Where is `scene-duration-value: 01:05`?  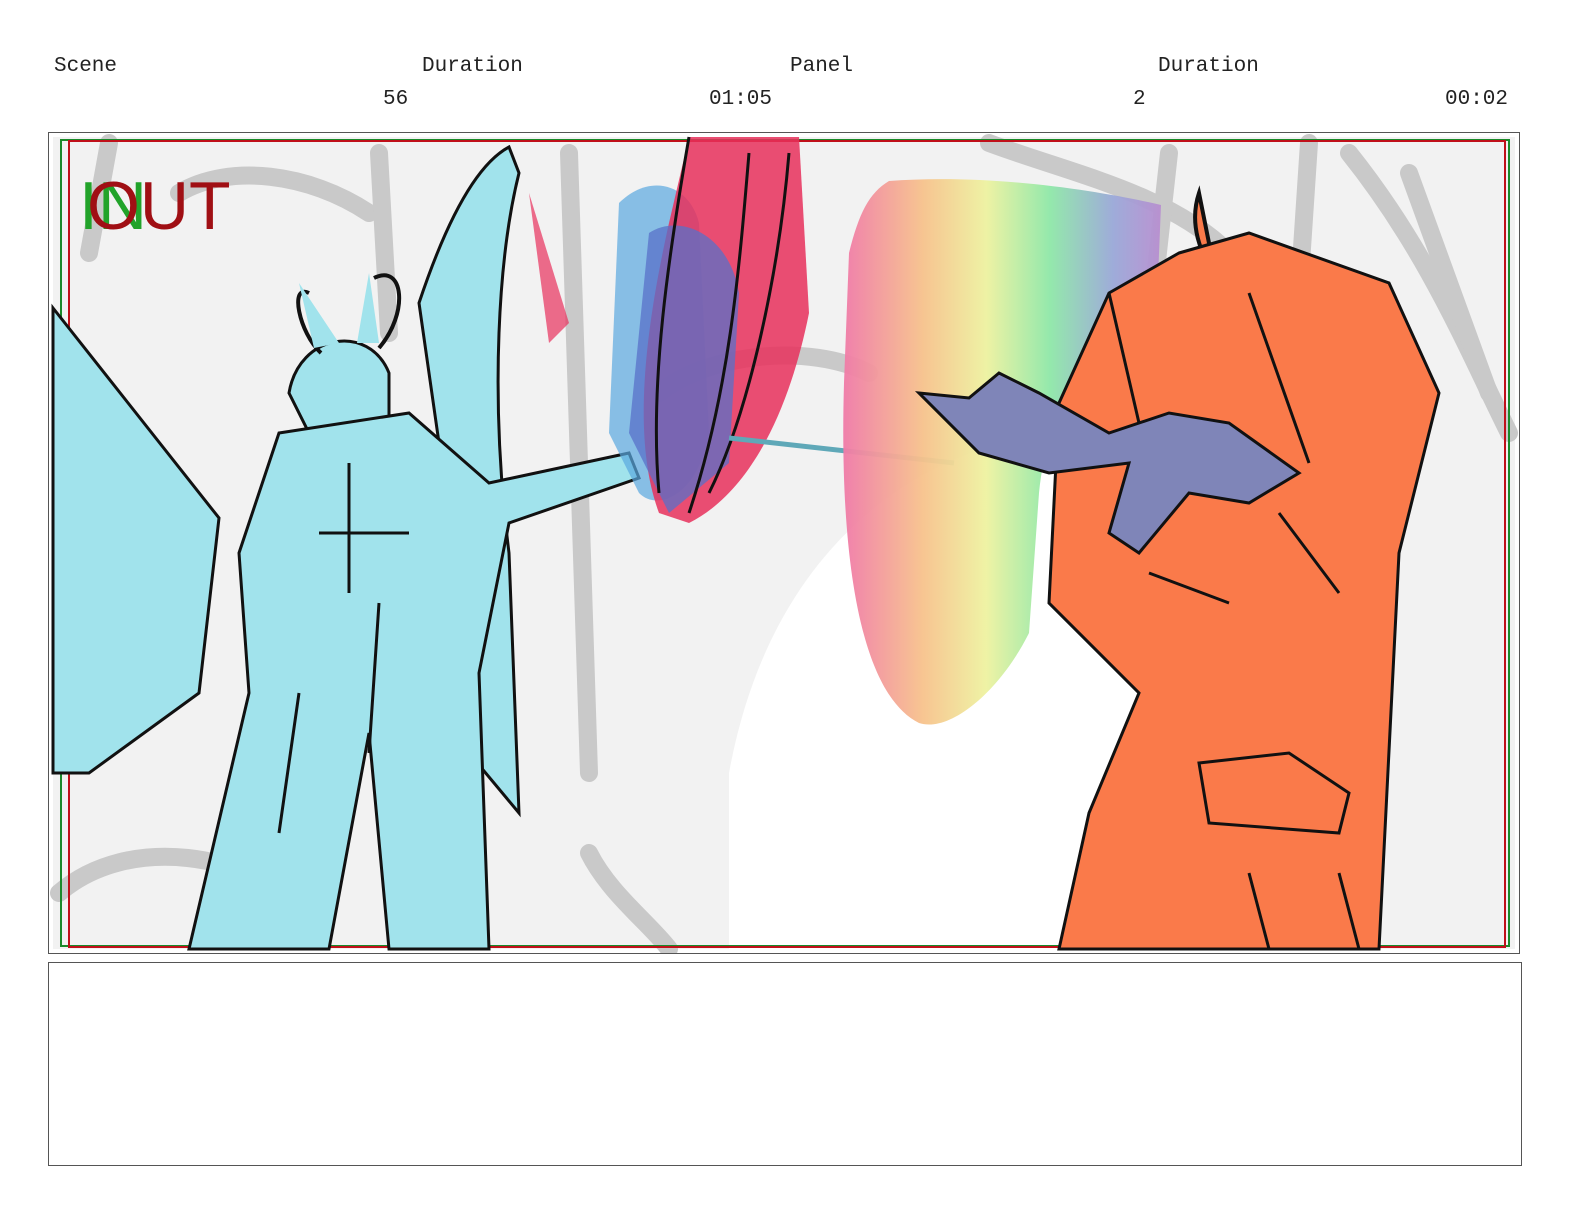
scene-duration-value: 01:05 is located at coordinates (741, 99).